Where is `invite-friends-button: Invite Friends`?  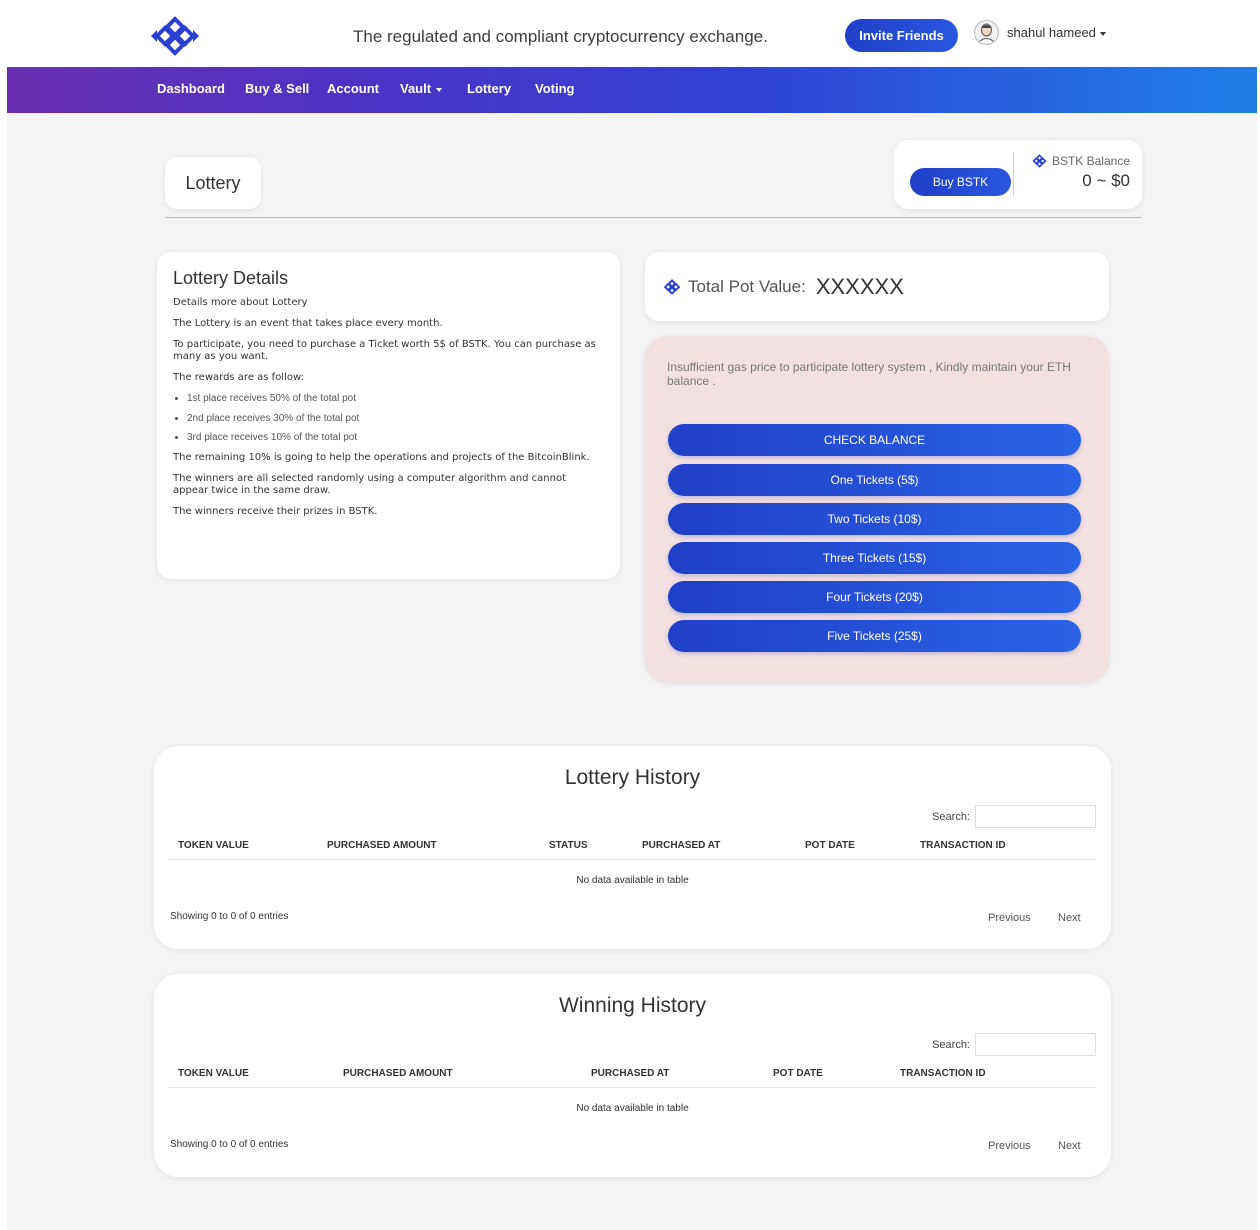
invite-friends-button: Invite Friends is located at coordinates (901, 35).